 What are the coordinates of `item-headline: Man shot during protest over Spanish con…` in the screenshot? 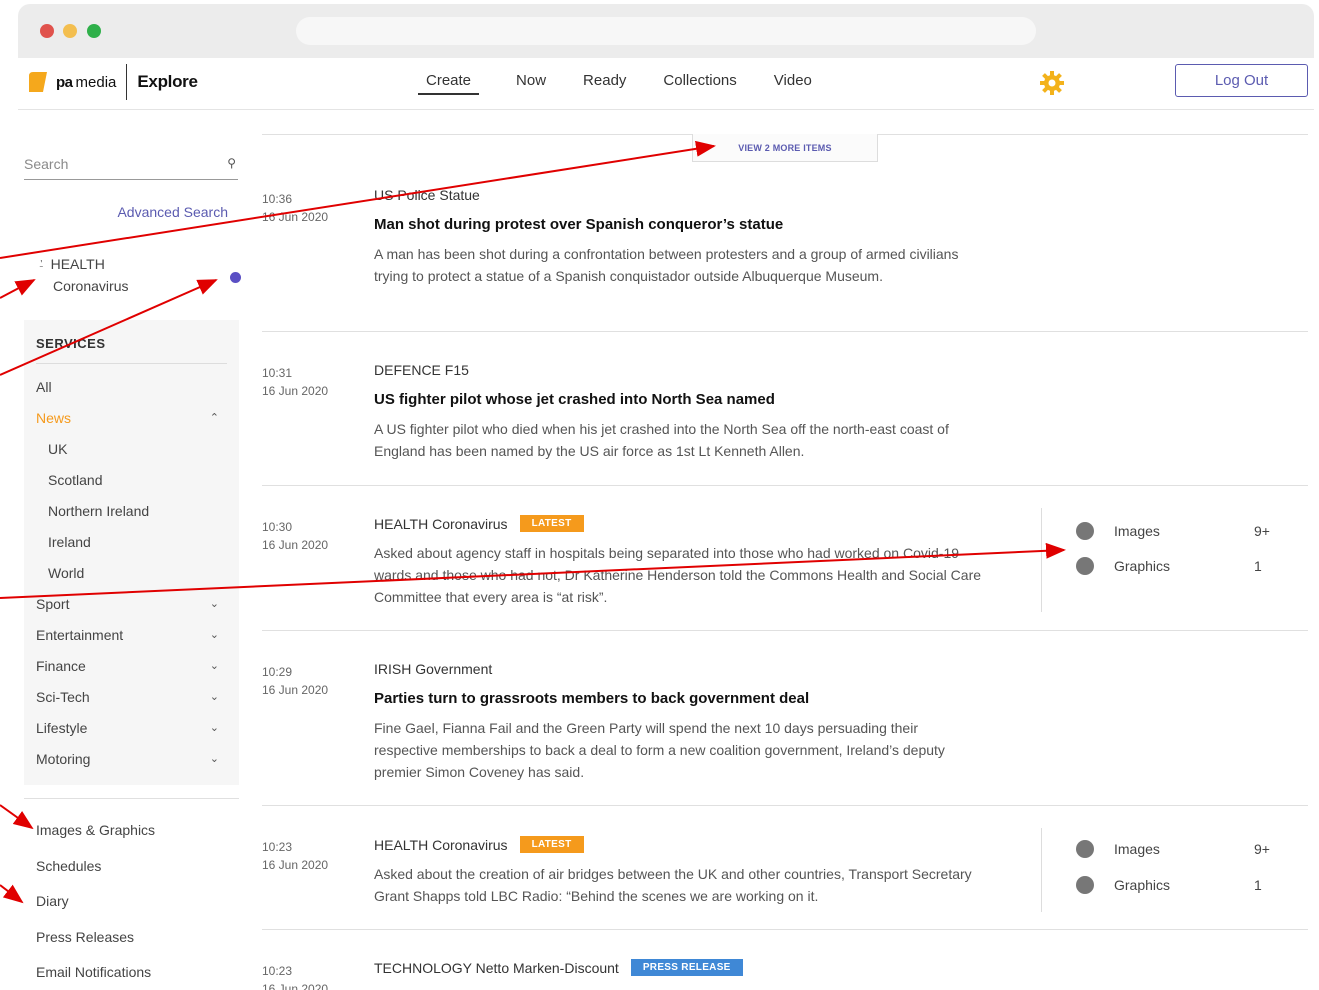 It's located at (578, 224).